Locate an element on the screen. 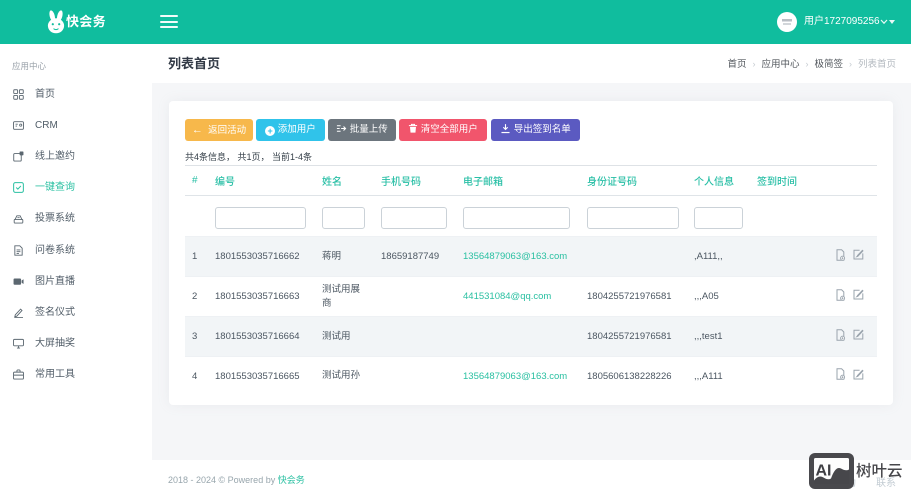 This screenshot has height=500, width=911. svg-text: AI is located at coordinates (824, 471).